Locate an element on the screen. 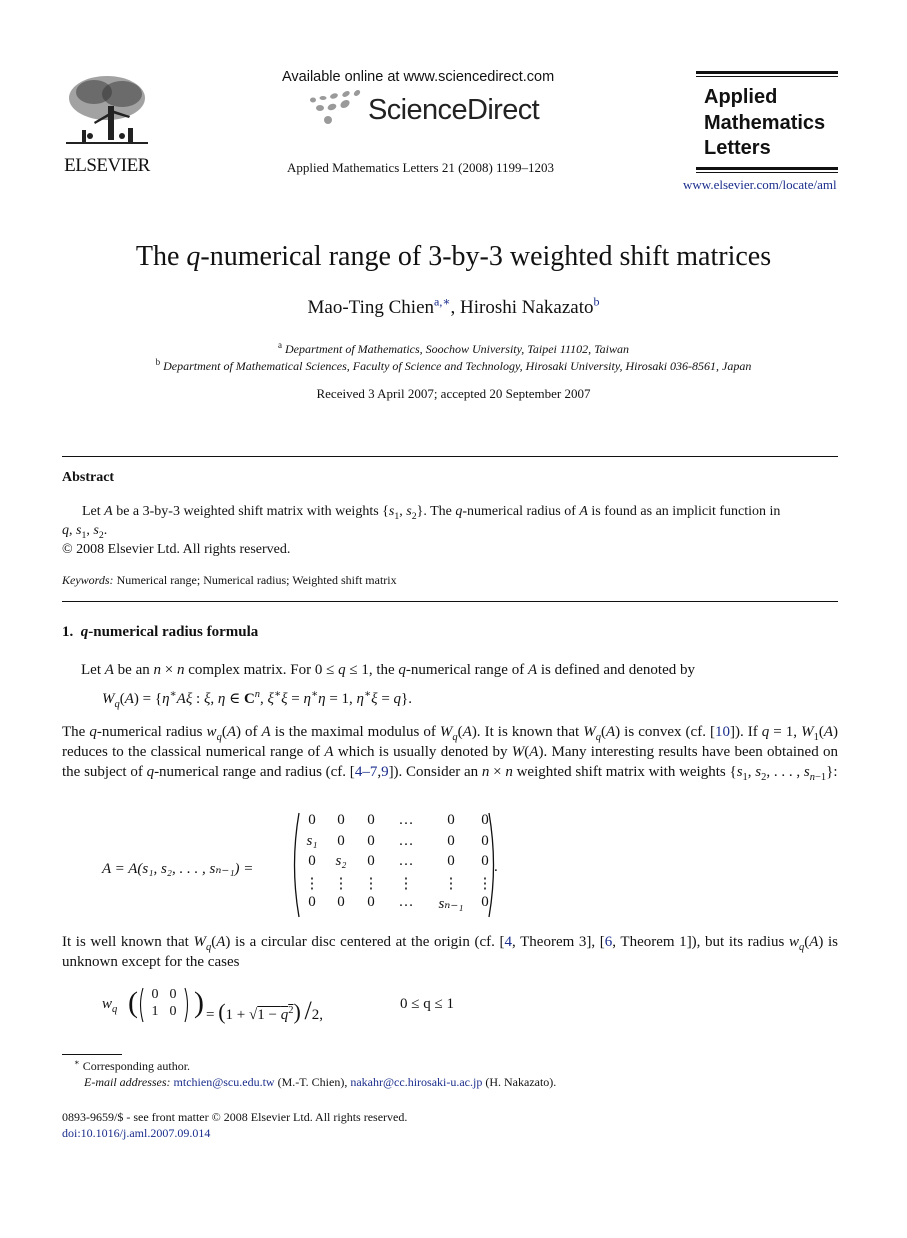 This screenshot has height=1238, width=907. right-paren-icon is located at coordinates (186, 1005).